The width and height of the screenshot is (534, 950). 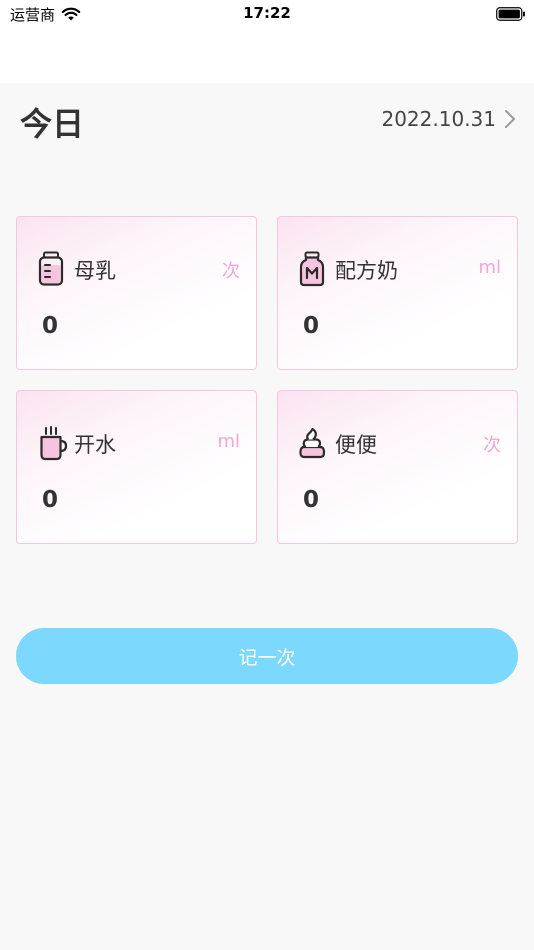 I want to click on baby-bottle-icon, so click(x=51, y=268).